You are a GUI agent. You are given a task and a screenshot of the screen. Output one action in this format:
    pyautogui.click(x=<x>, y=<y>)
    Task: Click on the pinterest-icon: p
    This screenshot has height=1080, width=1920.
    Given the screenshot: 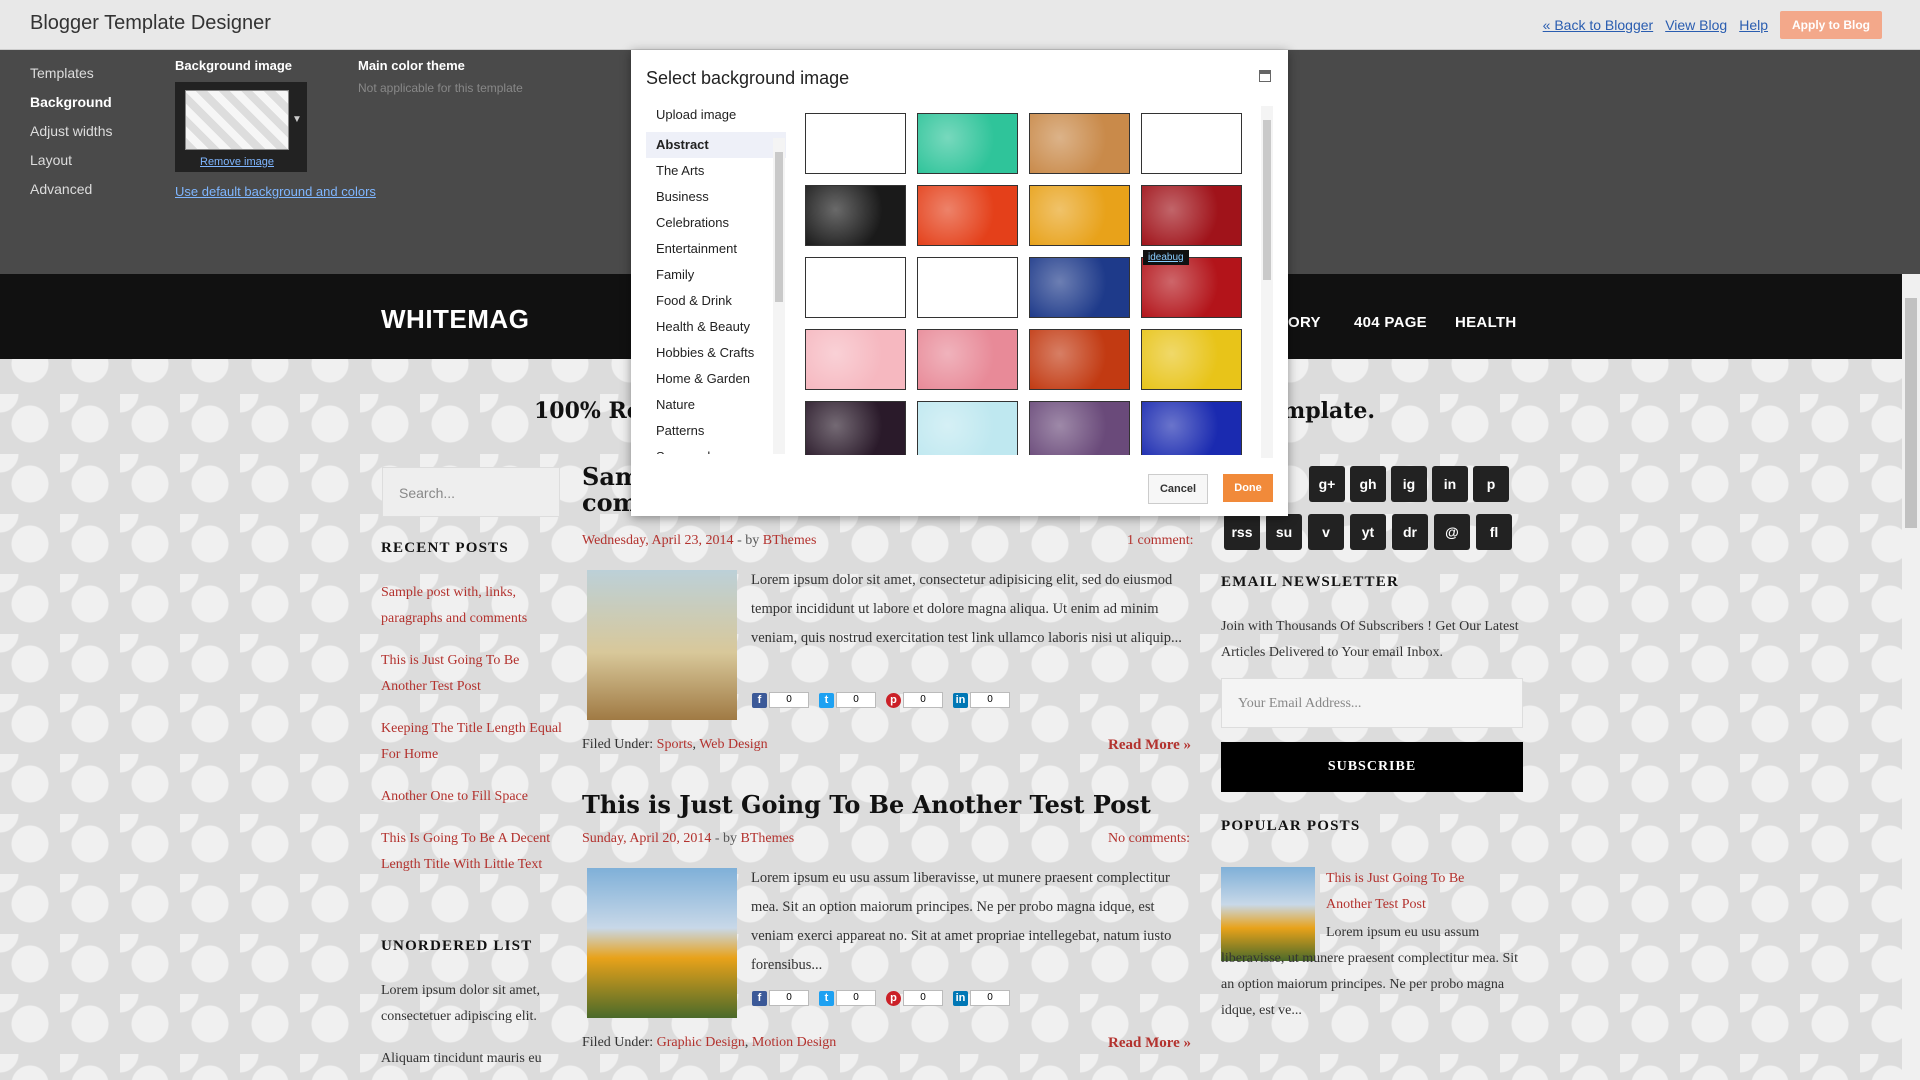 What is the action you would take?
    pyautogui.click(x=1491, y=484)
    